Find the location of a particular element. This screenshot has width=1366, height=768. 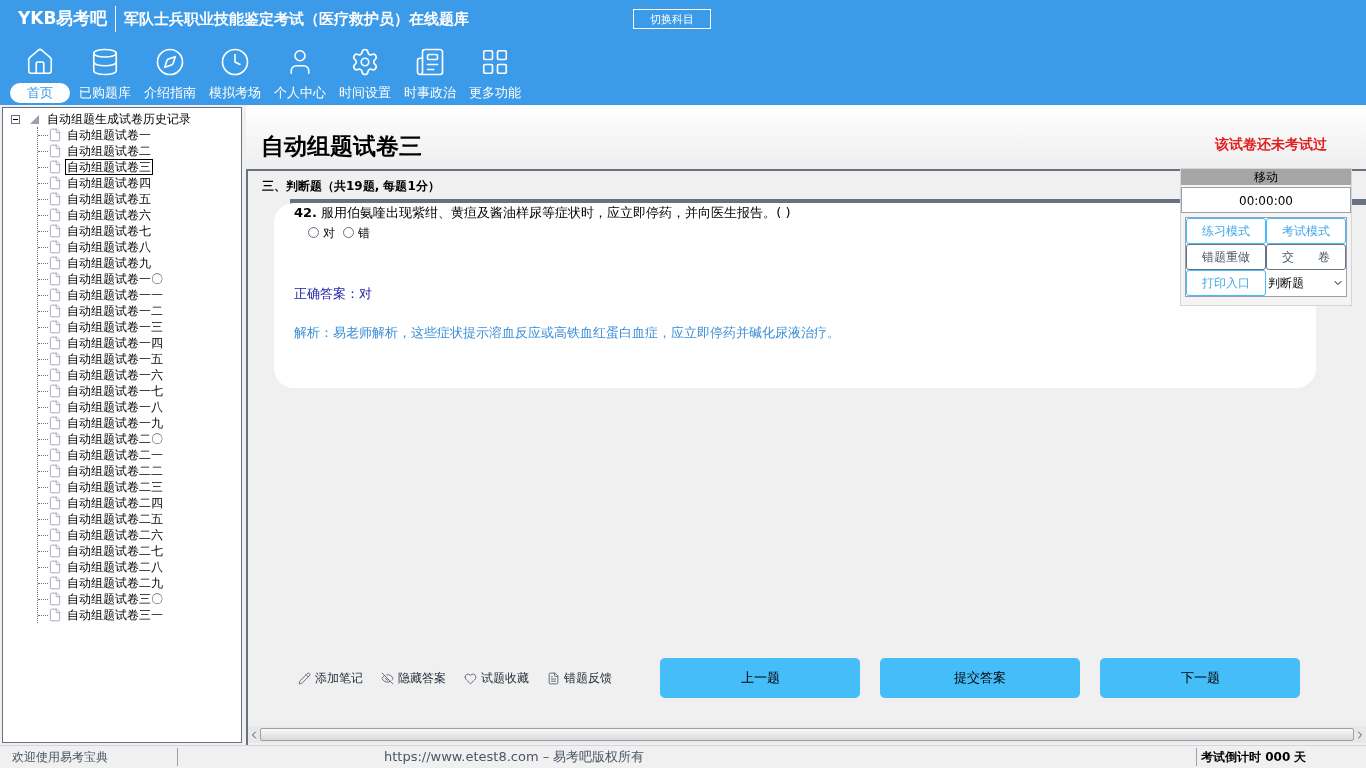

window-title: 军队士兵职业技能鉴定考试（医疗救护员）在线题库 is located at coordinates (297, 19).